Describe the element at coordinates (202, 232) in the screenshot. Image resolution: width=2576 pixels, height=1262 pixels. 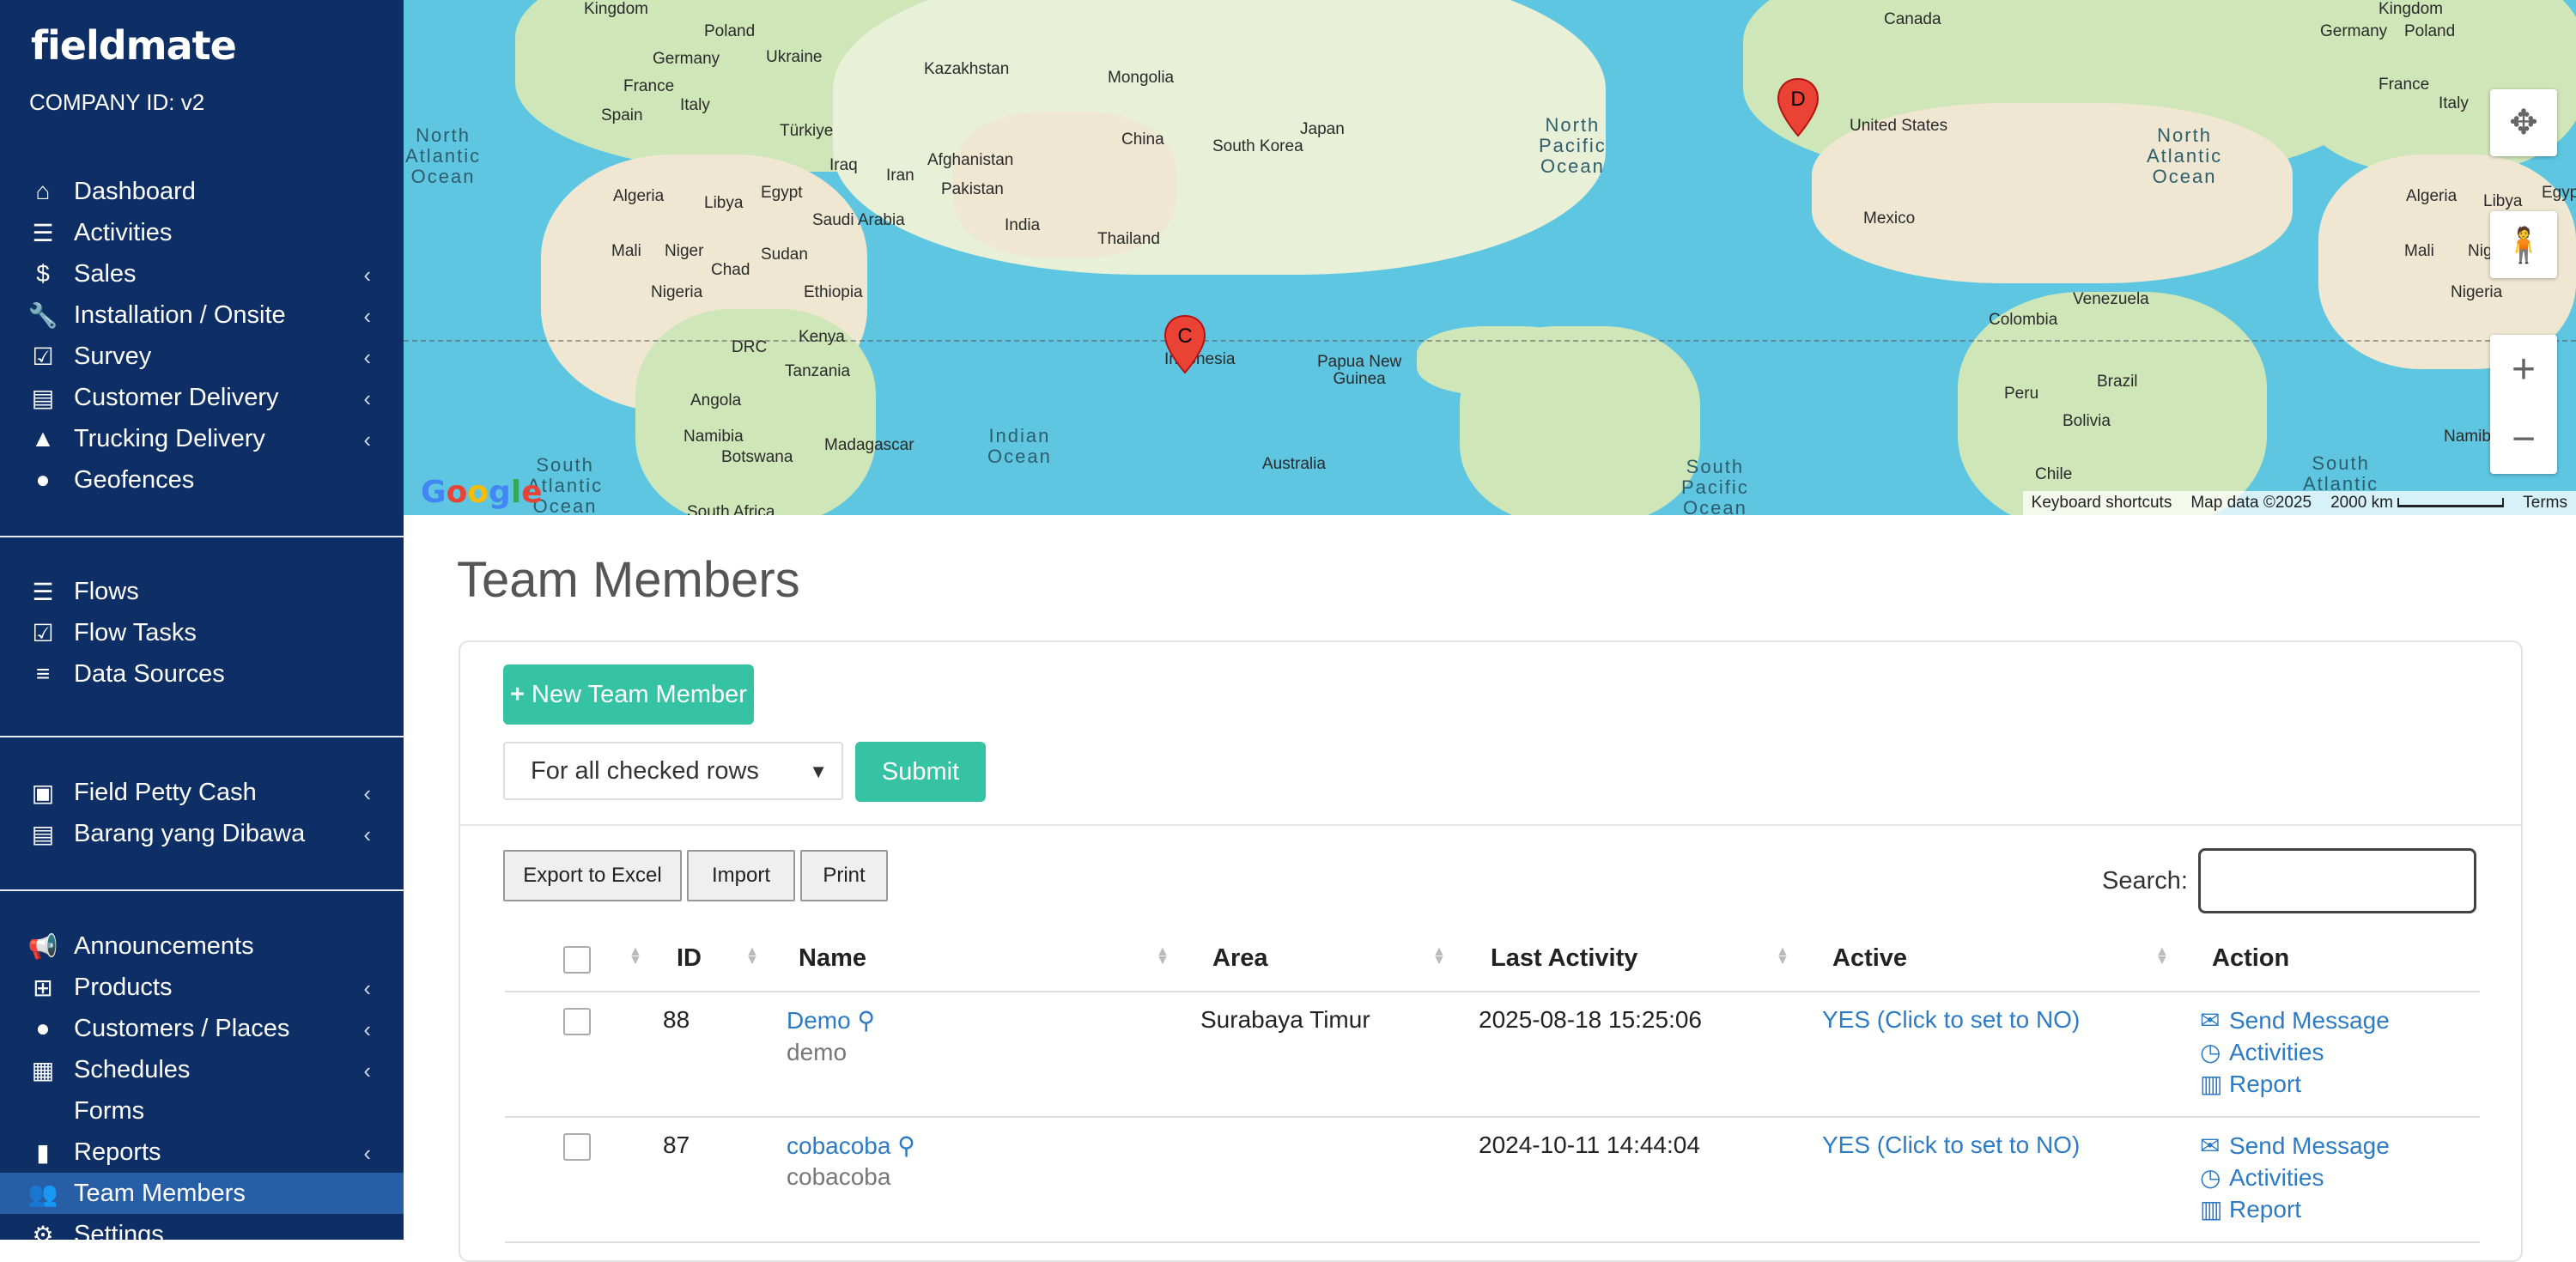
I see `sidebar-item-activities: ☰ Activities` at that location.